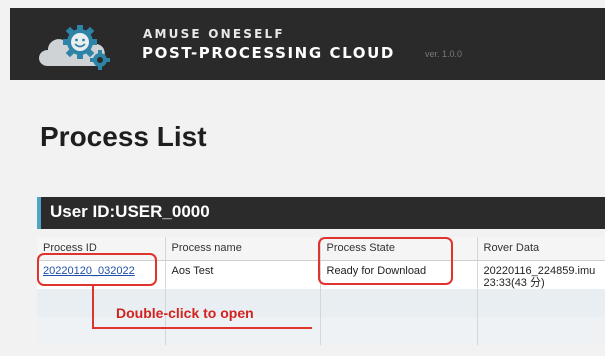 This screenshot has width=605, height=356. I want to click on table-row-empty, so click(321, 331).